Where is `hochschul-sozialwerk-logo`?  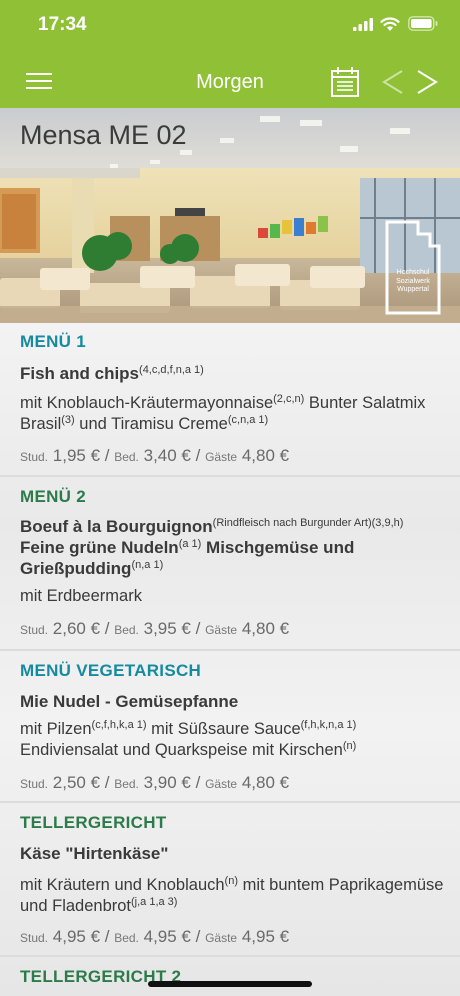 hochschul-sozialwerk-logo is located at coordinates (413, 267).